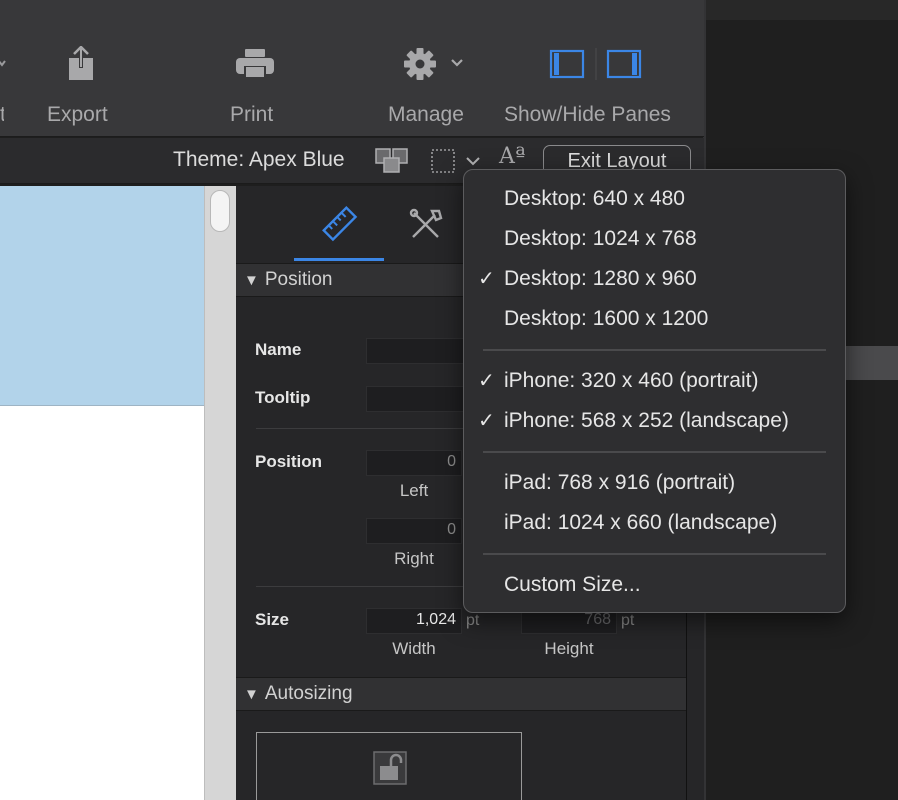  What do you see at coordinates (352, 68) in the screenshot?
I see `main-toolbar: t Export Print Manage Show/Hide Panes` at bounding box center [352, 68].